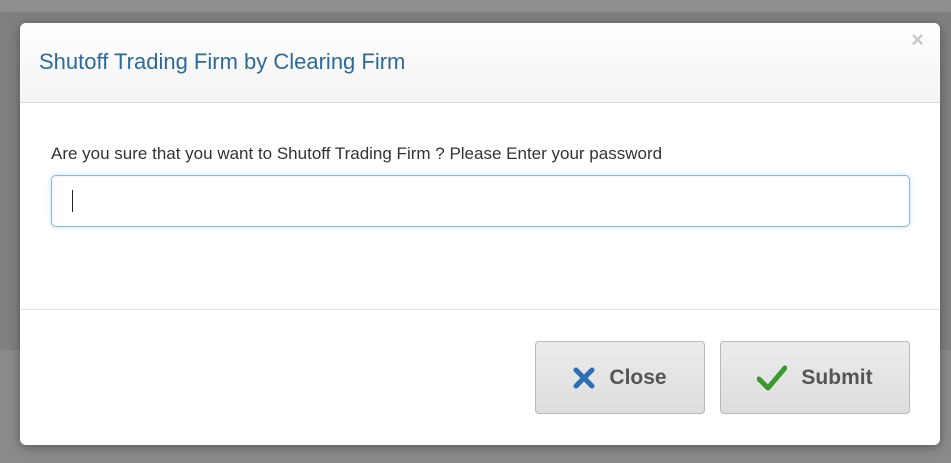 The image size is (951, 463). Describe the element at coordinates (222, 61) in the screenshot. I see `dialog-title: Shutoff Trading Firm by Clearing Firm` at that location.